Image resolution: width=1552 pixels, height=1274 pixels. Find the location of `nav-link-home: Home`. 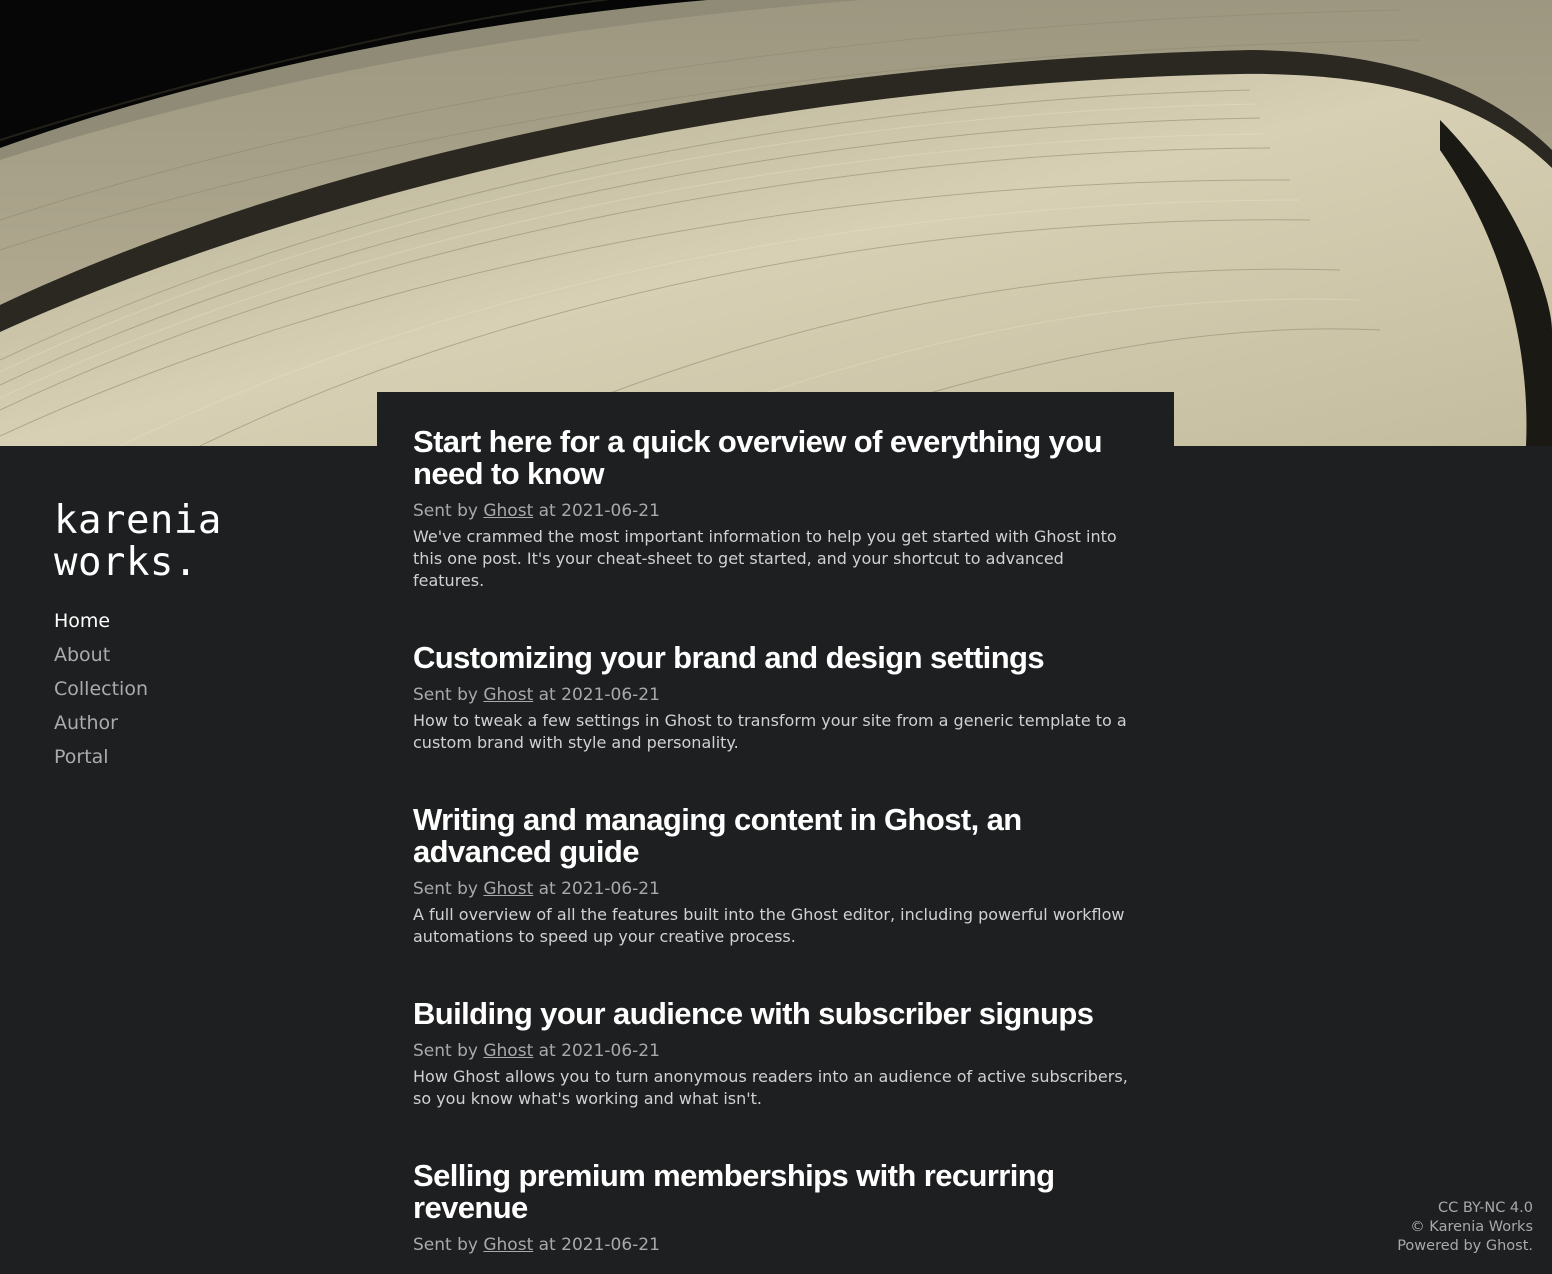

nav-link-home: Home is located at coordinates (82, 621).